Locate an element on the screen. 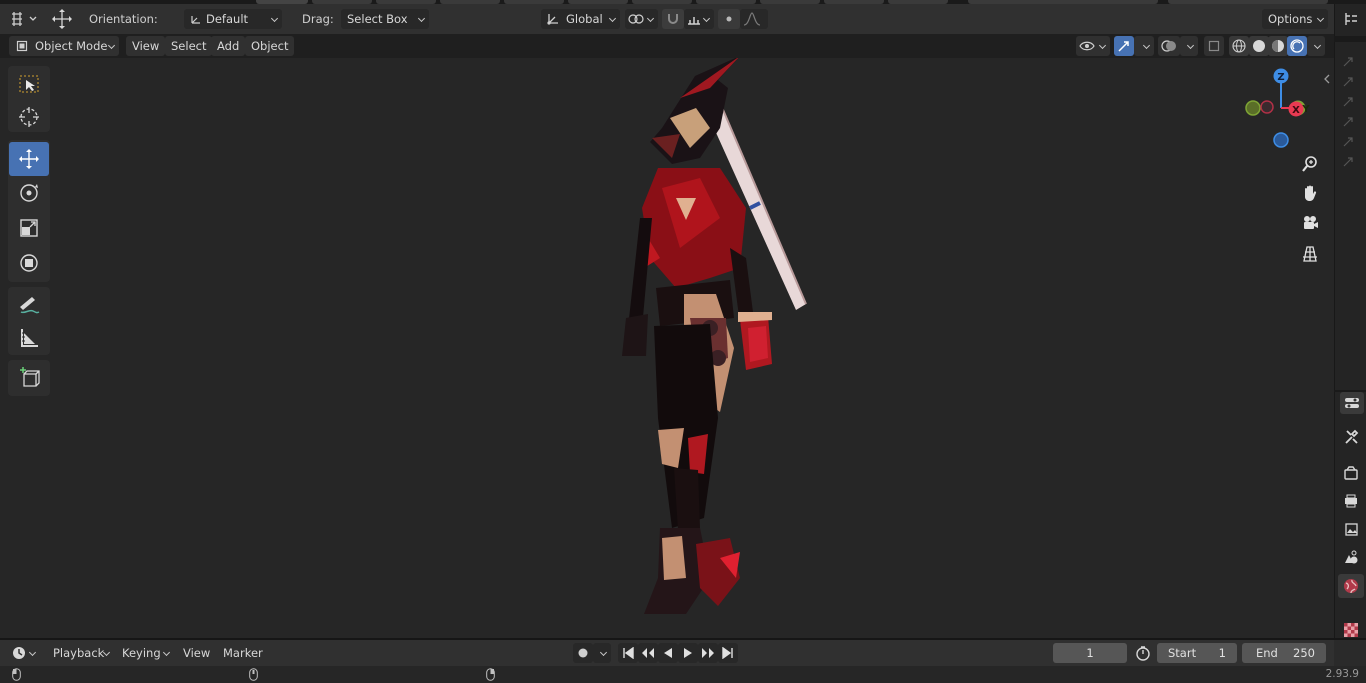 Image resolution: width=1366 pixels, height=683 pixels. shading-wireframe is located at coordinates (1239, 46).